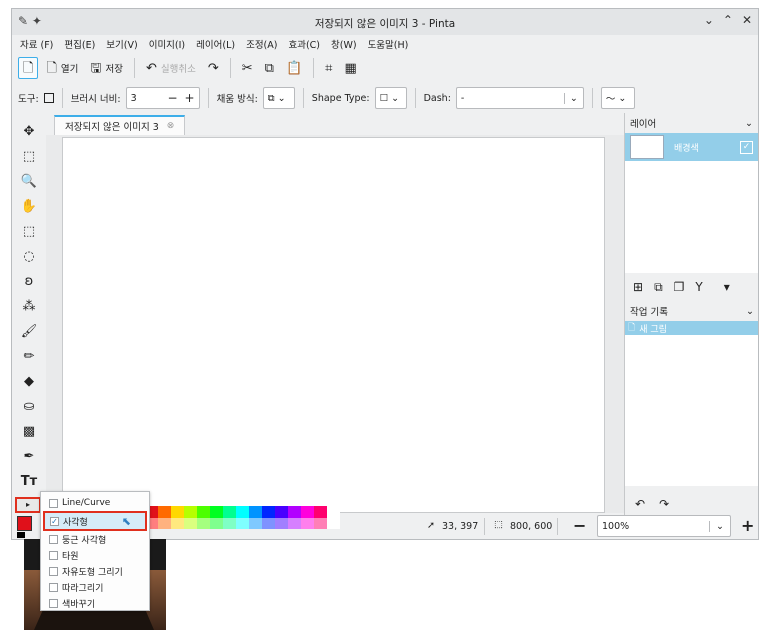 This screenshot has width=773, height=643. Describe the element at coordinates (95, 539) in the screenshot. I see `menu-item-rounded-rectangle: 둥근 사각형` at that location.